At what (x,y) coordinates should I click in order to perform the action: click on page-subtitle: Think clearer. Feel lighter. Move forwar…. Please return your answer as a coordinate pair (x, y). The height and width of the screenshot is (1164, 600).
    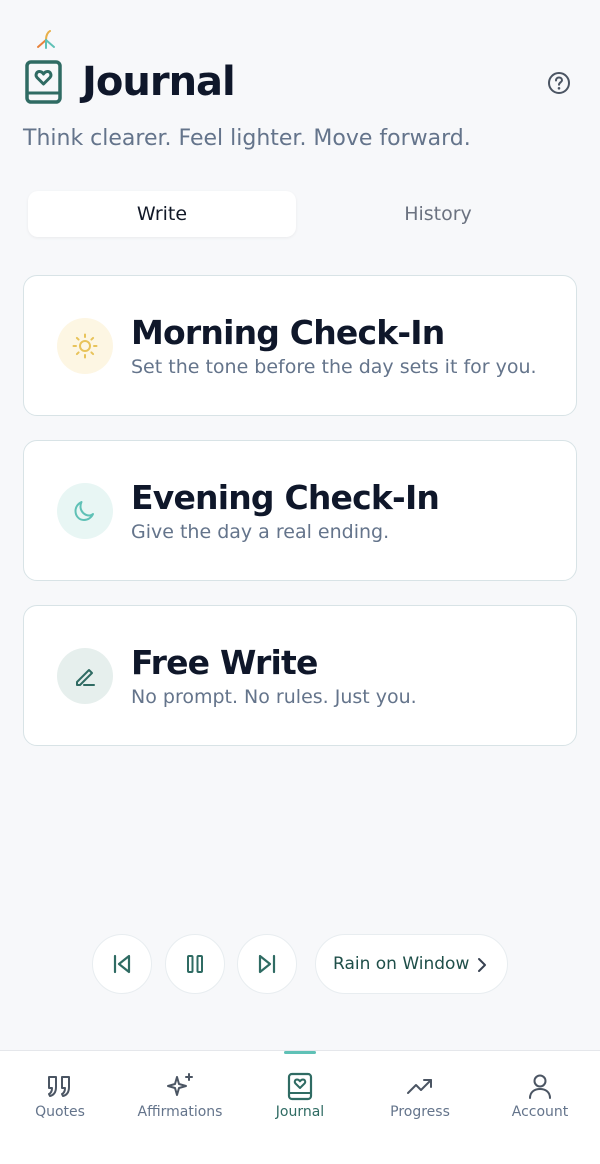
    Looking at the image, I should click on (247, 138).